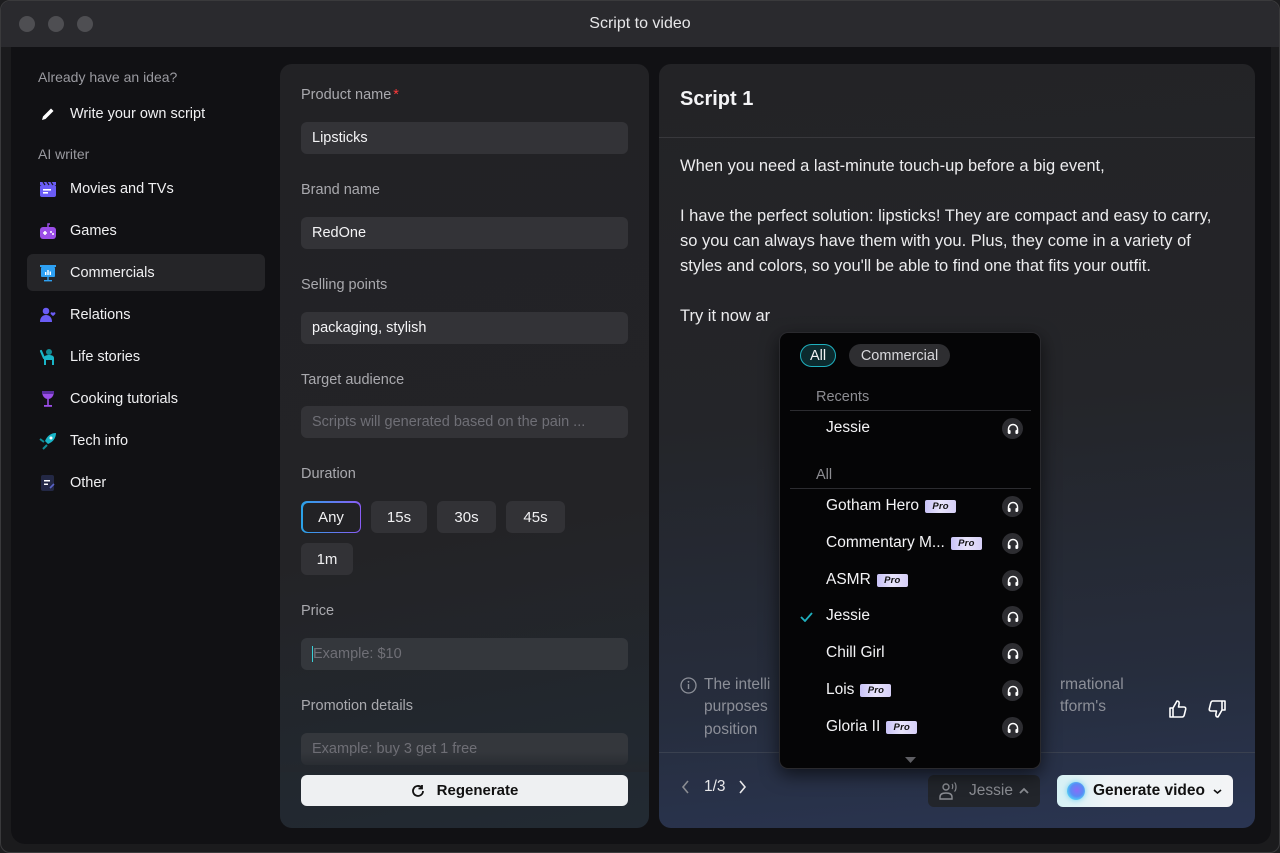 The height and width of the screenshot is (853, 1280). I want to click on page-indicator: 1/3, so click(715, 786).